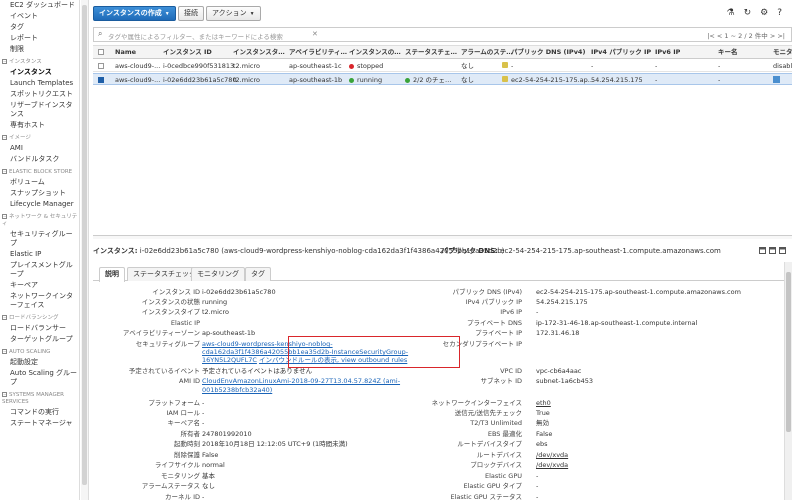 Image resolution: width=792 pixels, height=500 pixels. Describe the element at coordinates (39, 61) in the screenshot. I see `sidebar-section: − インスタンス` at that location.